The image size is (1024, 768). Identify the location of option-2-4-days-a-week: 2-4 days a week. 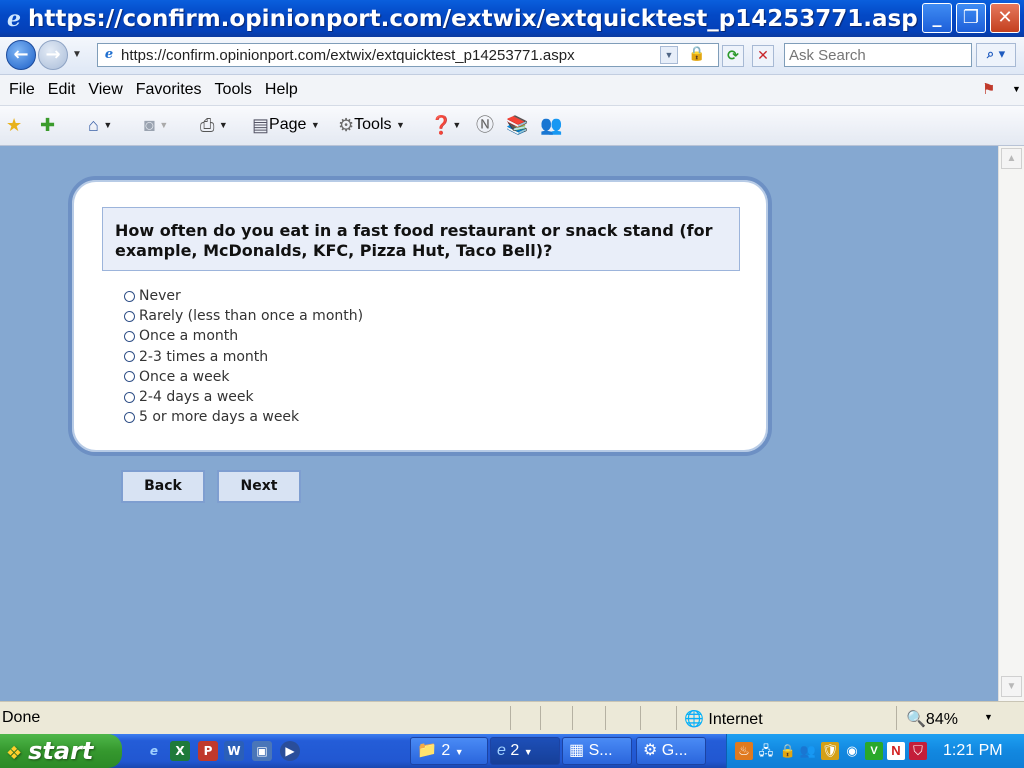
(243, 397).